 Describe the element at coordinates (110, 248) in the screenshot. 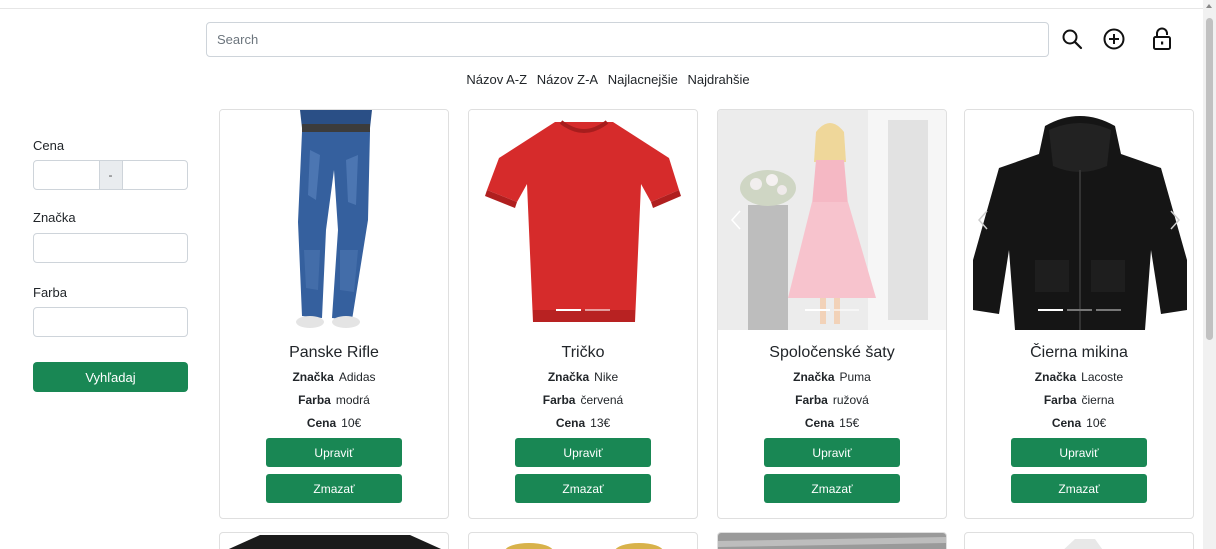

I see `brand-input` at that location.